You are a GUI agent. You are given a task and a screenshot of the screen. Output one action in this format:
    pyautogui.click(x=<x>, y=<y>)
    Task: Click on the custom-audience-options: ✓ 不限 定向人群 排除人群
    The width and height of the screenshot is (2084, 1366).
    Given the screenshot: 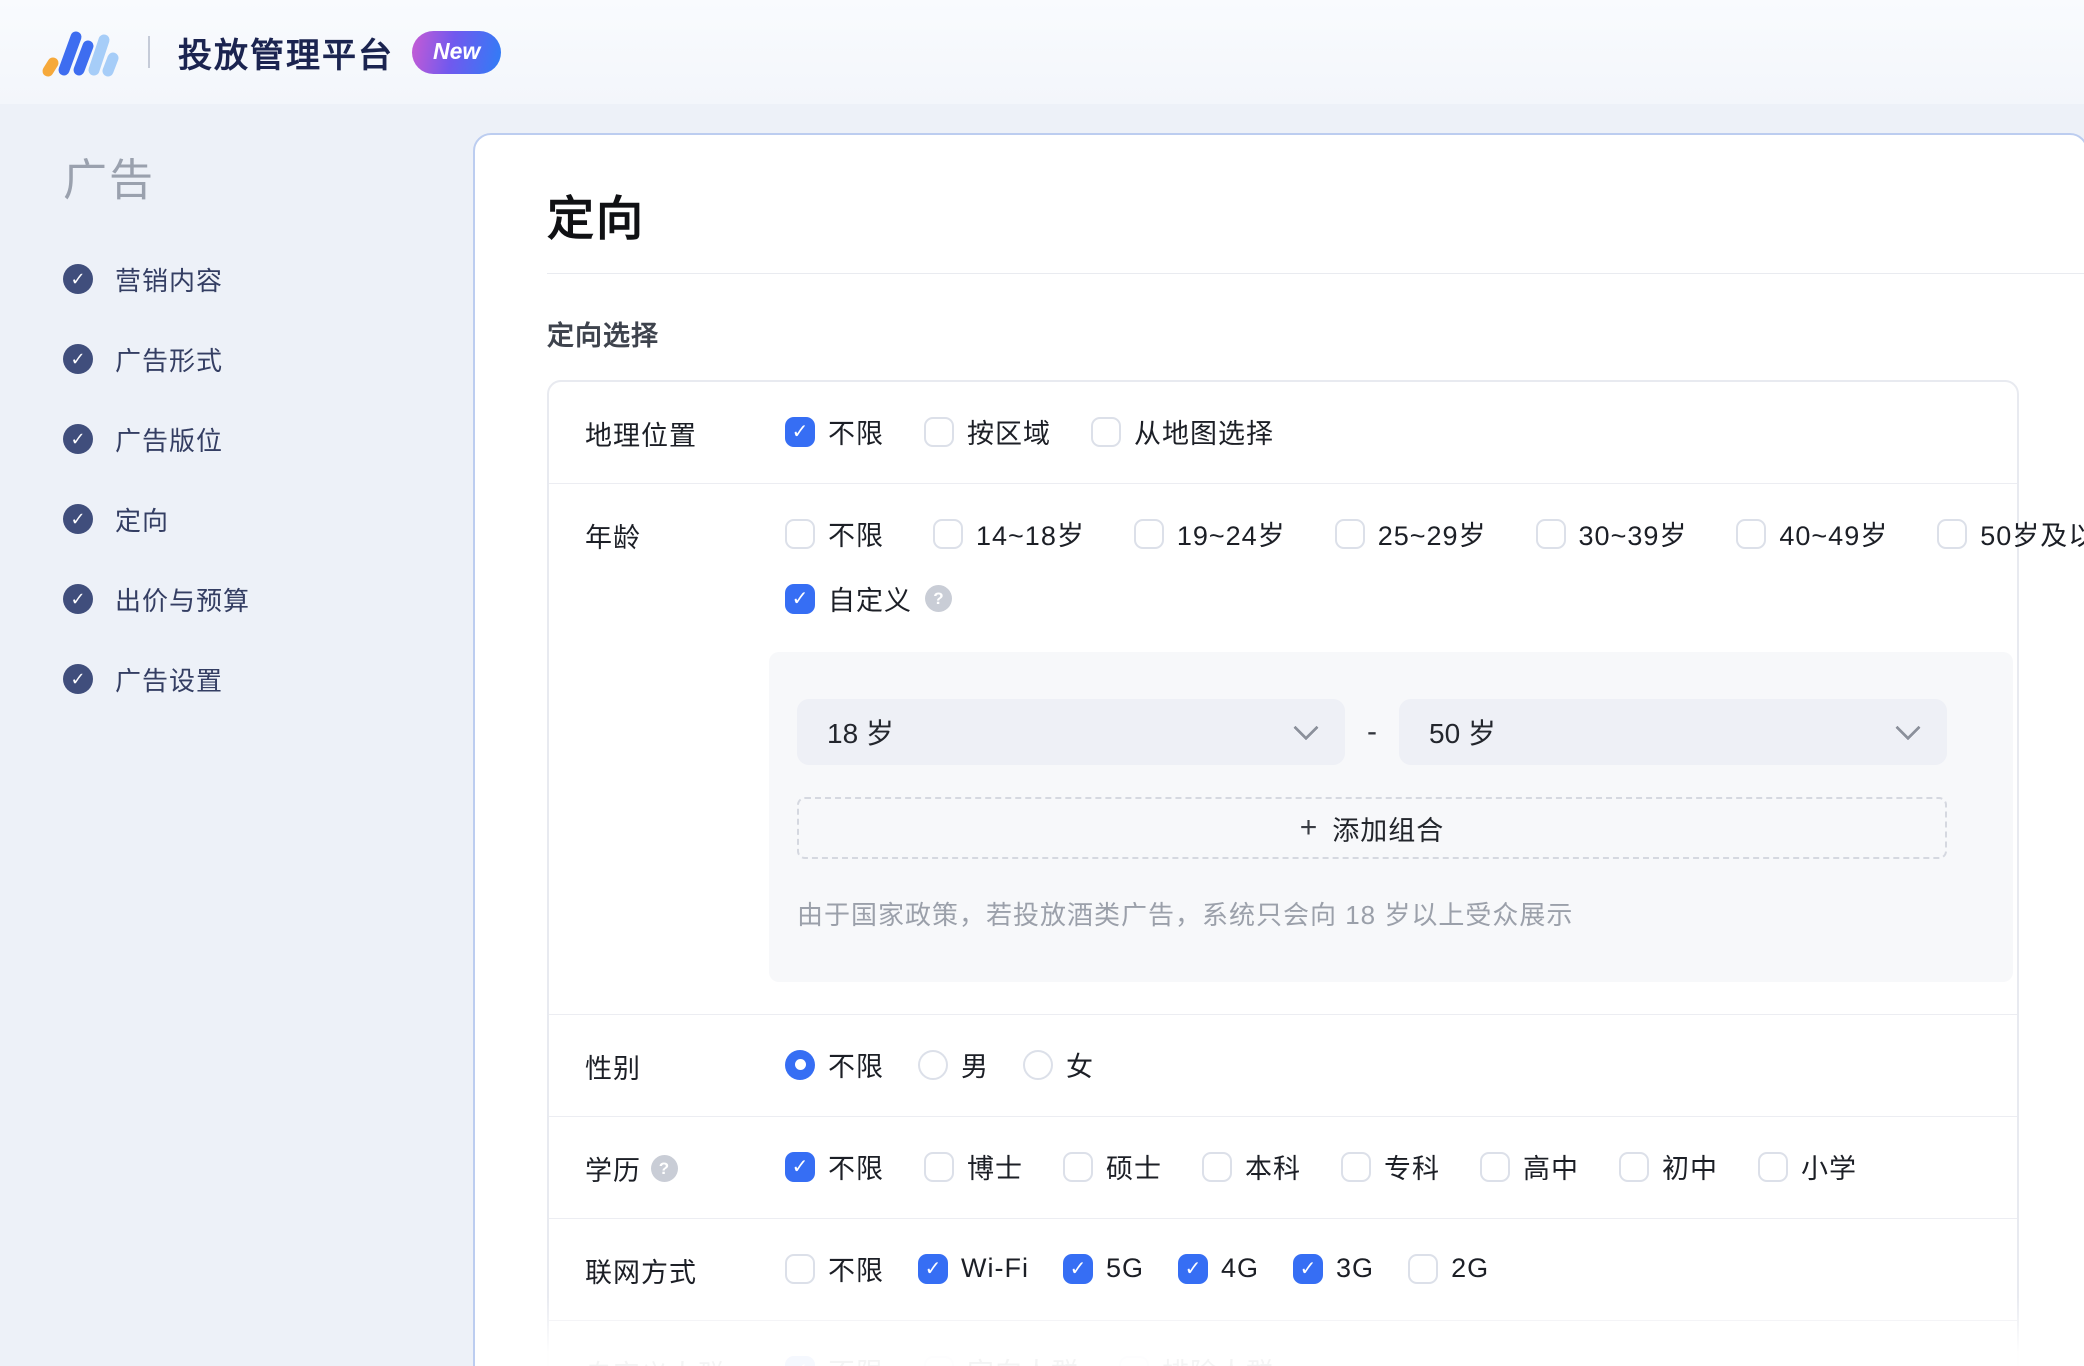 What is the action you would take?
    pyautogui.click(x=1383, y=1358)
    